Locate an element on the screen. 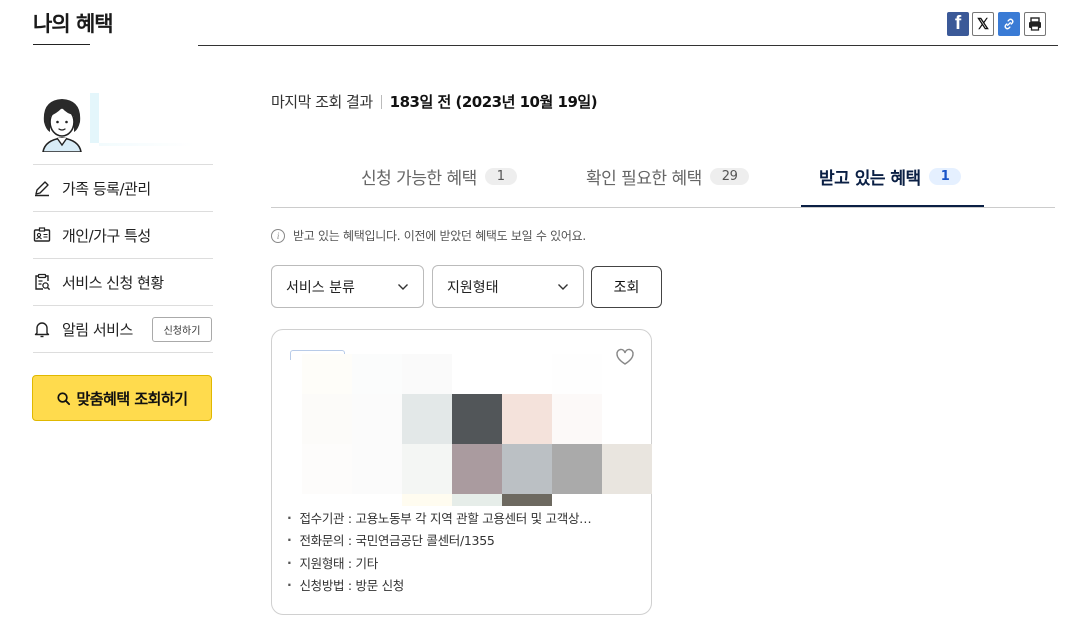  x-share-button: 𝕏 is located at coordinates (983, 24).